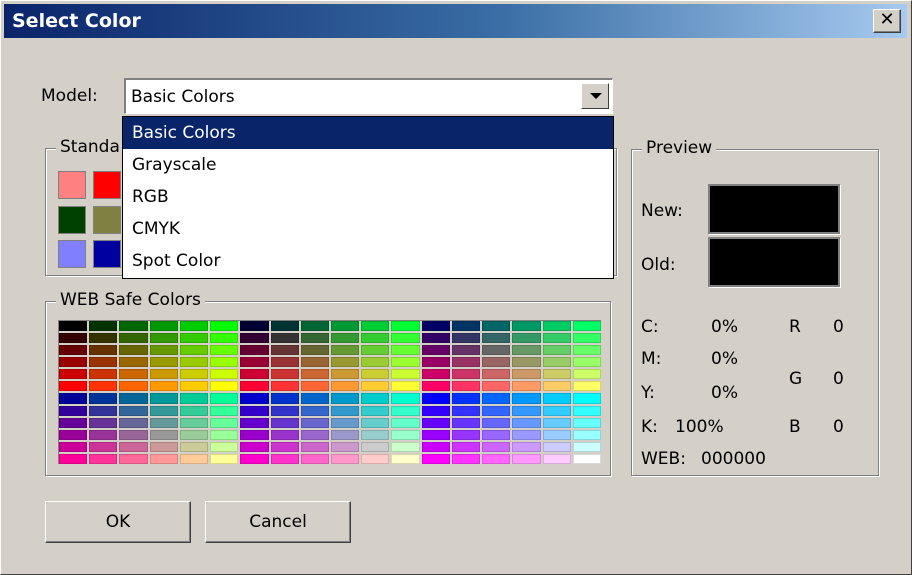  I want to click on title-bar: Select Color ✕, so click(455, 21).